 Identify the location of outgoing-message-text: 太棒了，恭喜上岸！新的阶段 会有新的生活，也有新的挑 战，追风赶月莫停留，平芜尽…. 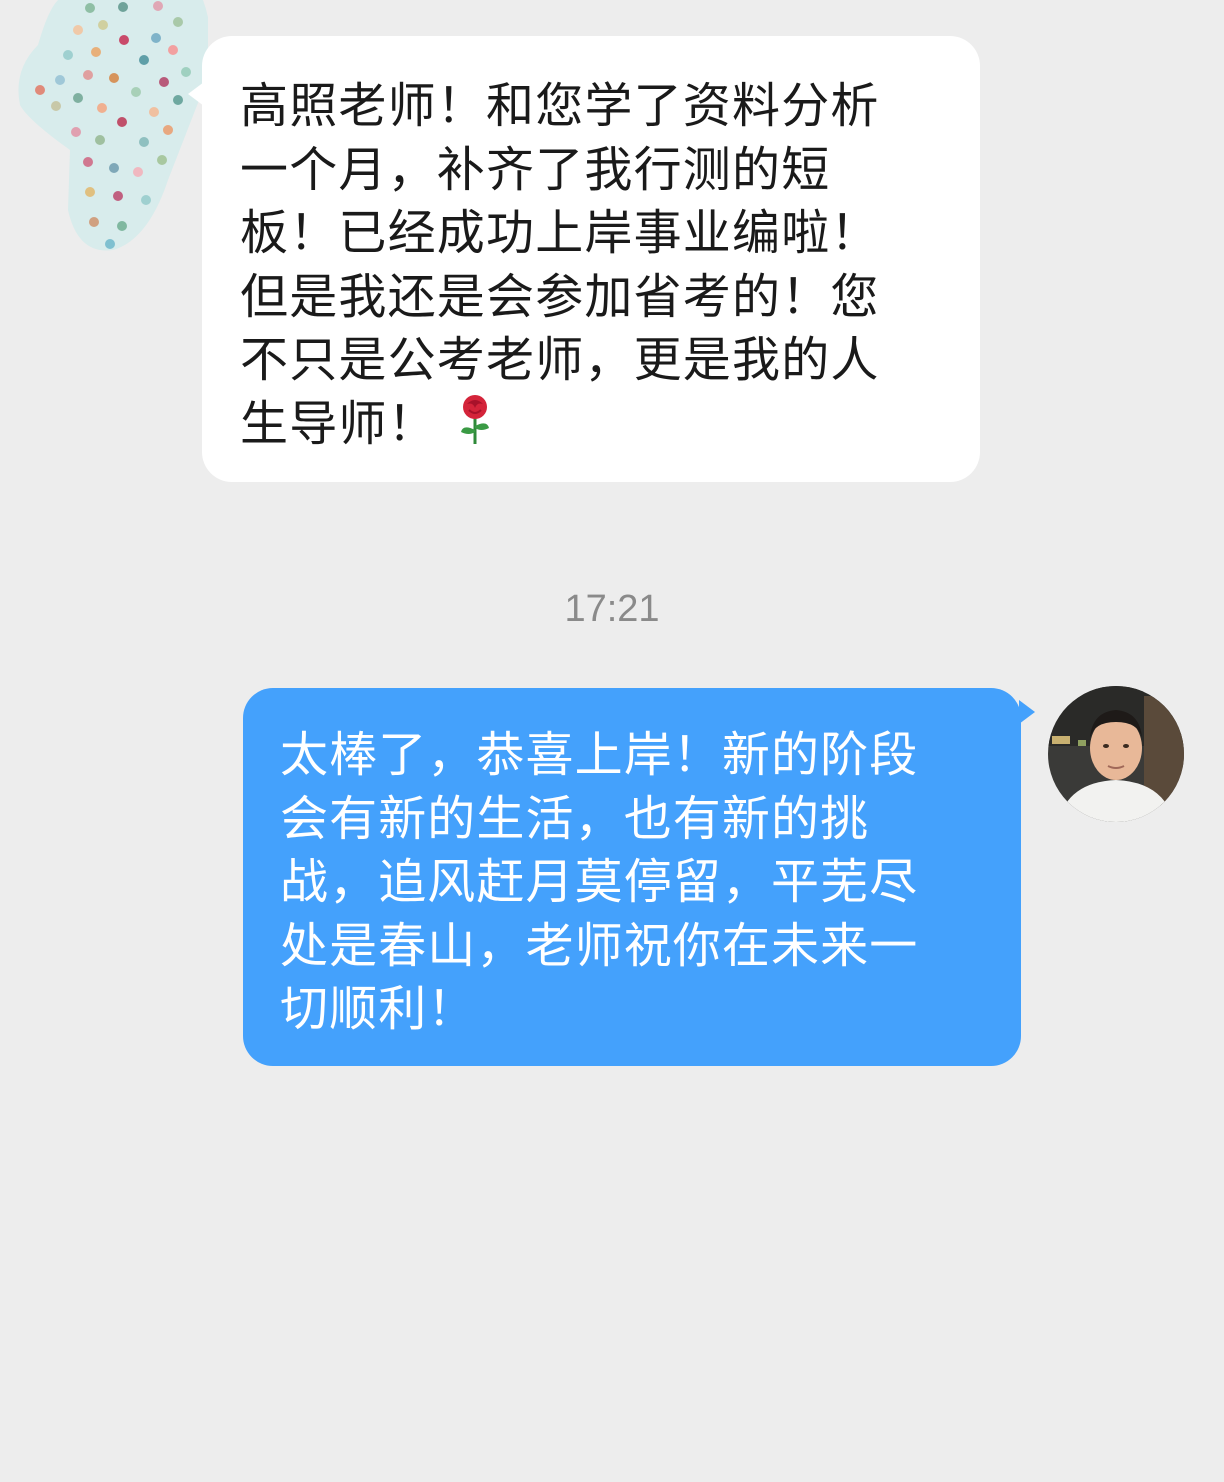
(599, 882).